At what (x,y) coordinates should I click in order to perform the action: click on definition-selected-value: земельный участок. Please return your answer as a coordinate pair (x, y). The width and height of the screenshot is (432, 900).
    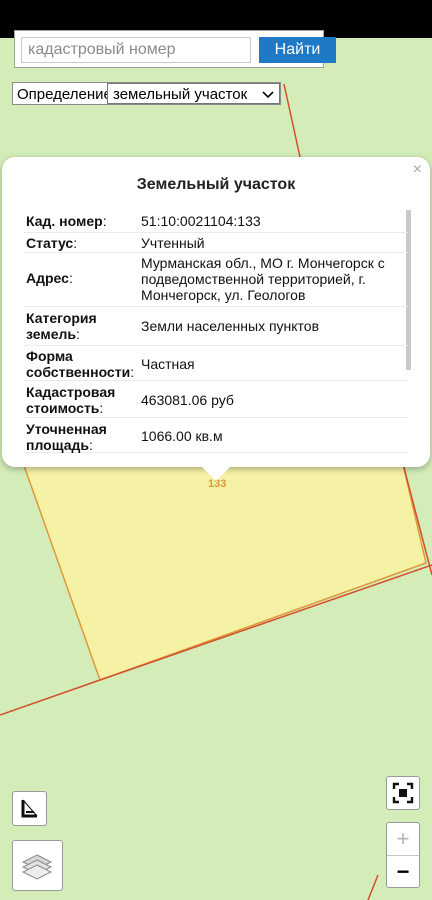
    Looking at the image, I should click on (180, 94).